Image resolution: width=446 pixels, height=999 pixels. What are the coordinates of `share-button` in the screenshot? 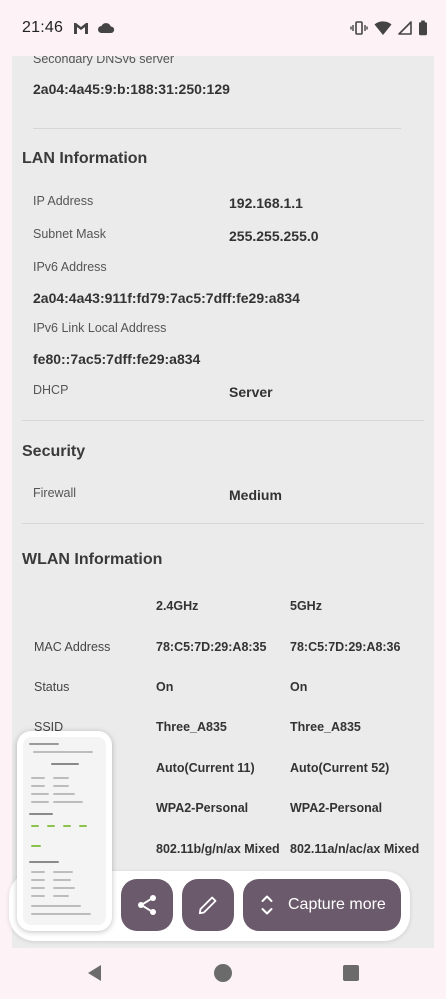 It's located at (147, 905).